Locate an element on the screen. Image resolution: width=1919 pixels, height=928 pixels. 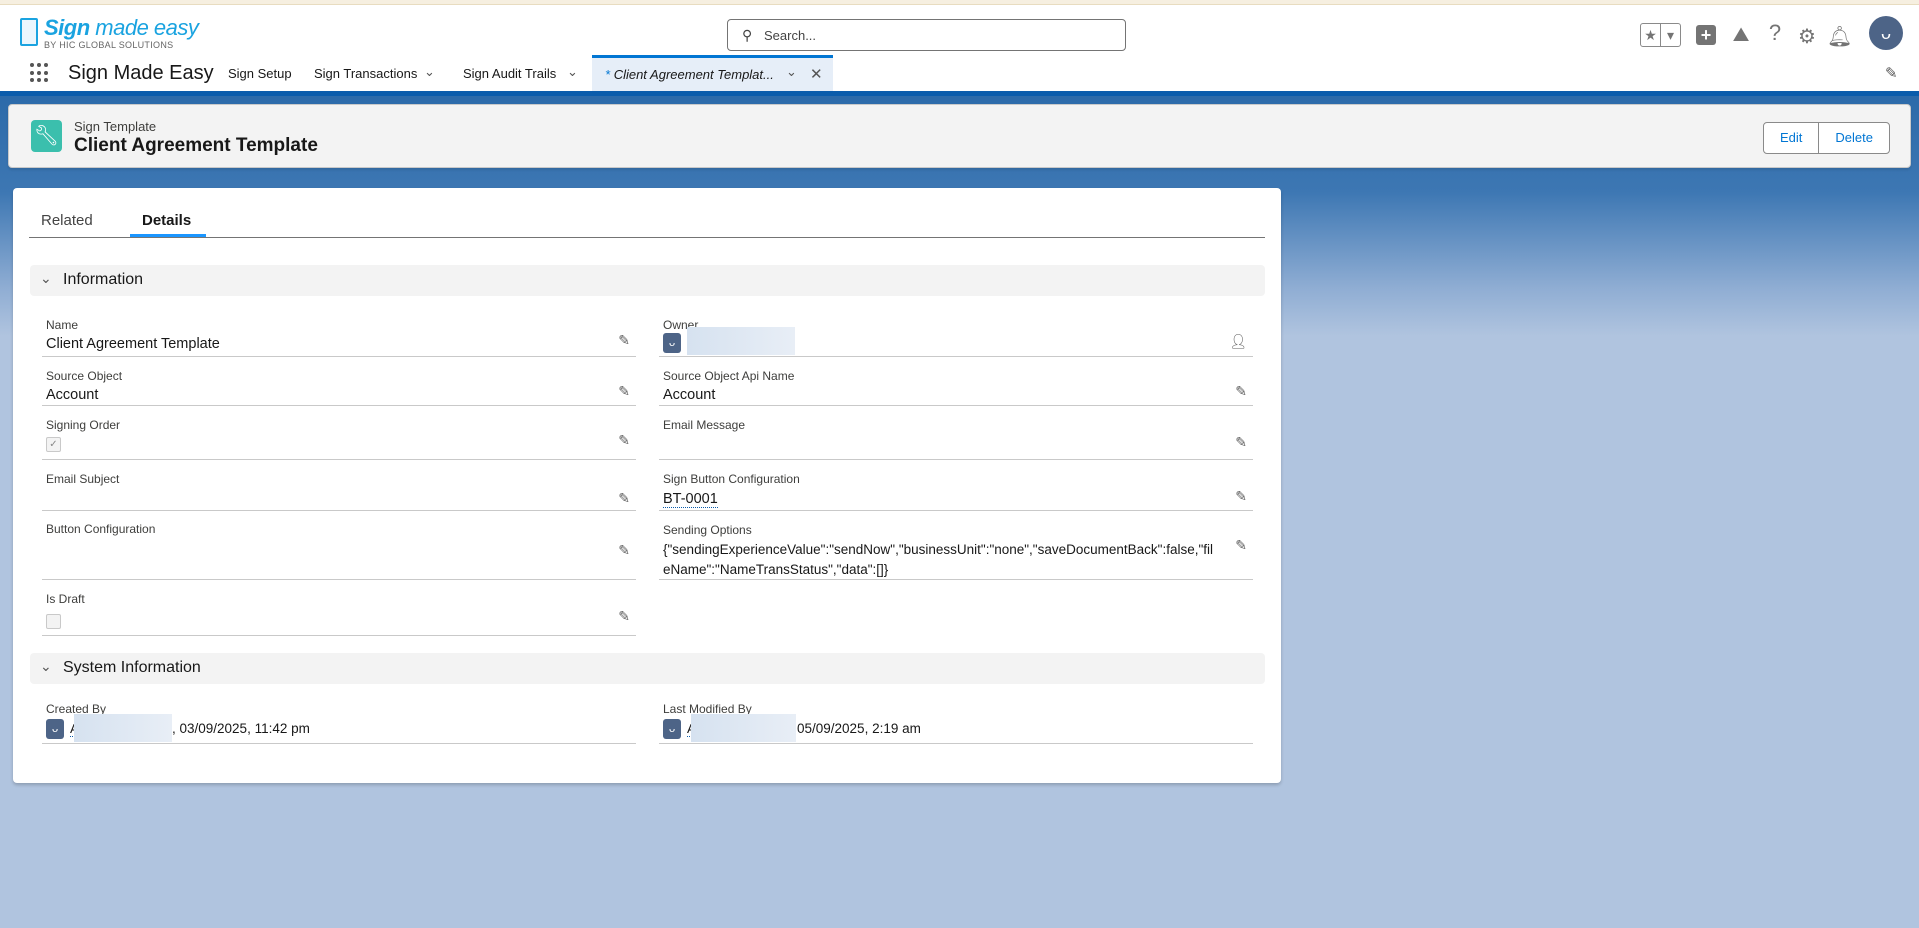
change-owner-icon: 👤︎ is located at coordinates (1238, 341).